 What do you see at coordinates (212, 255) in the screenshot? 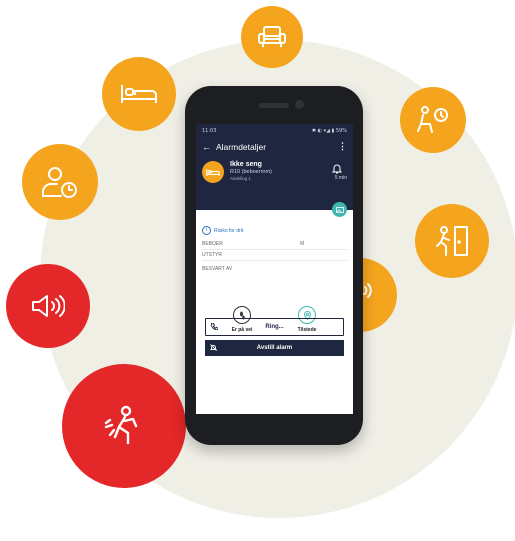
I see `equipment-label: UTSTYR` at bounding box center [212, 255].